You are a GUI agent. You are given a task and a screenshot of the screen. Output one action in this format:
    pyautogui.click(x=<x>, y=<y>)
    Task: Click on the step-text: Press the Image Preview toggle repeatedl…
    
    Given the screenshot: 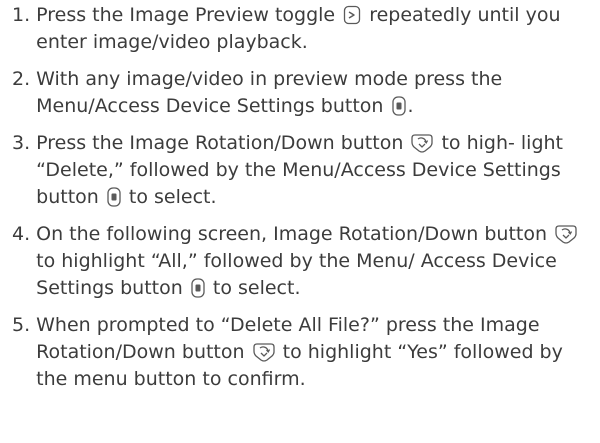 What is the action you would take?
    pyautogui.click(x=316, y=29)
    